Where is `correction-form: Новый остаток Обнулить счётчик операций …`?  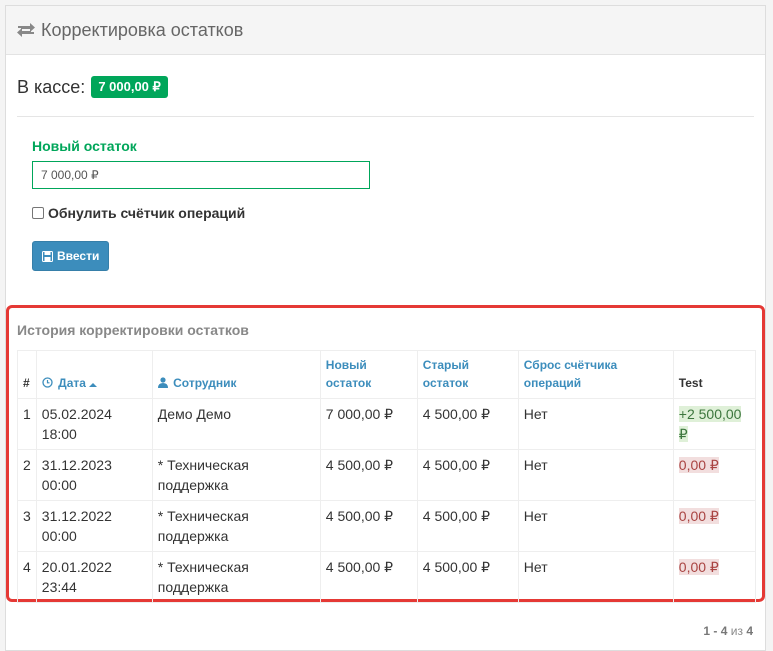
correction-form: Новый остаток Обнулить счётчик операций … is located at coordinates (201, 204).